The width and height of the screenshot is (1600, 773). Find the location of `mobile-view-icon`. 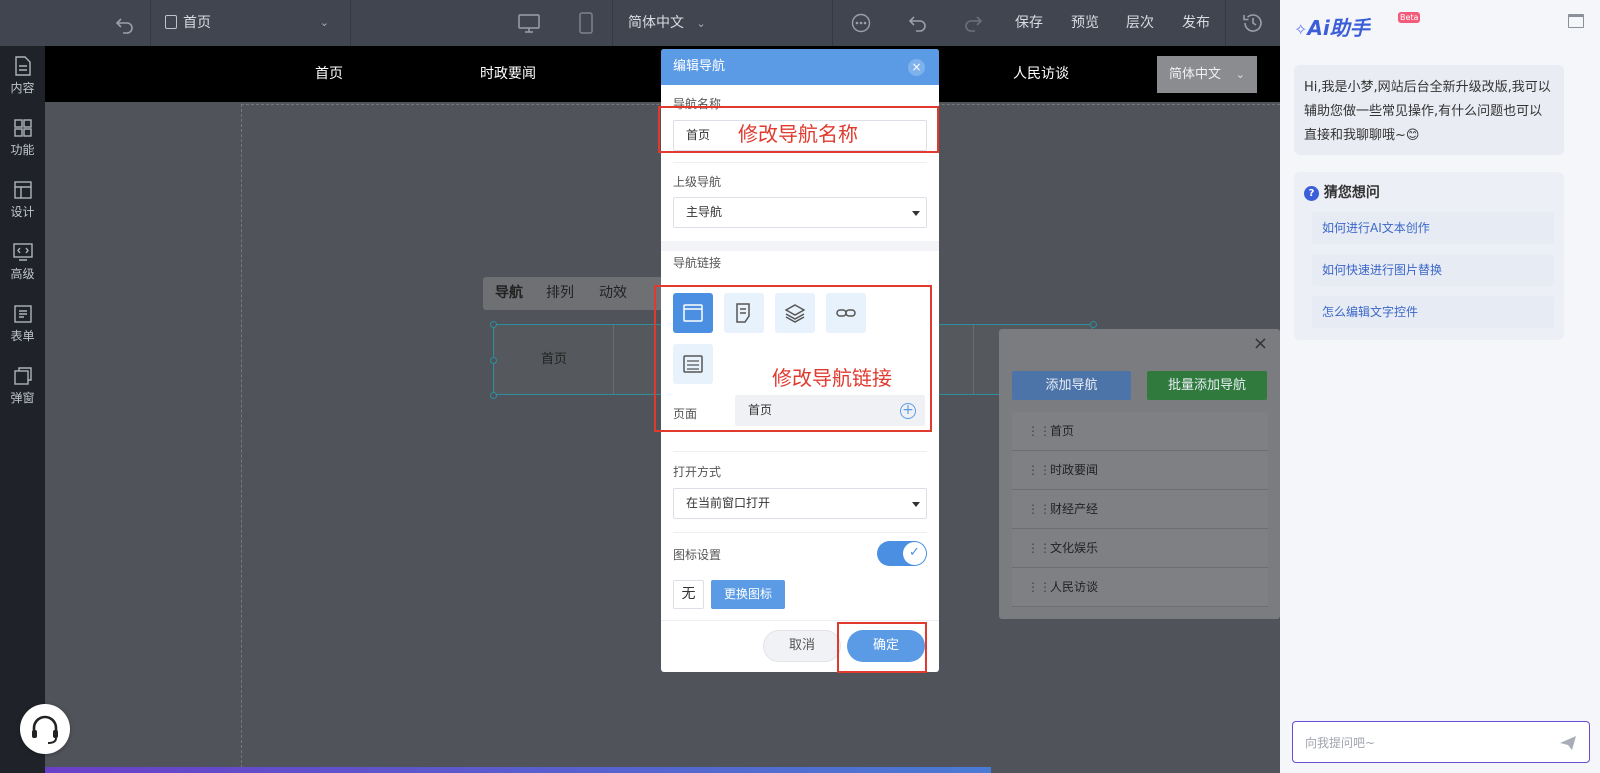

mobile-view-icon is located at coordinates (586, 23).